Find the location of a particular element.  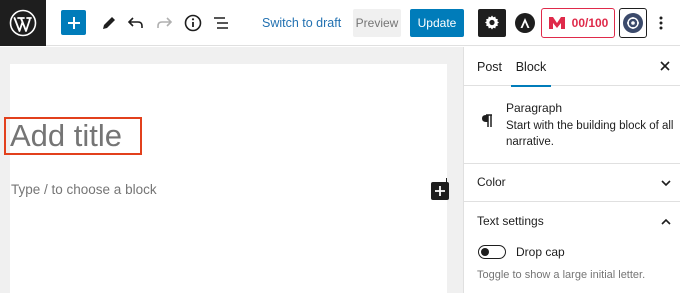

drop-cap-toggle is located at coordinates (492, 252).